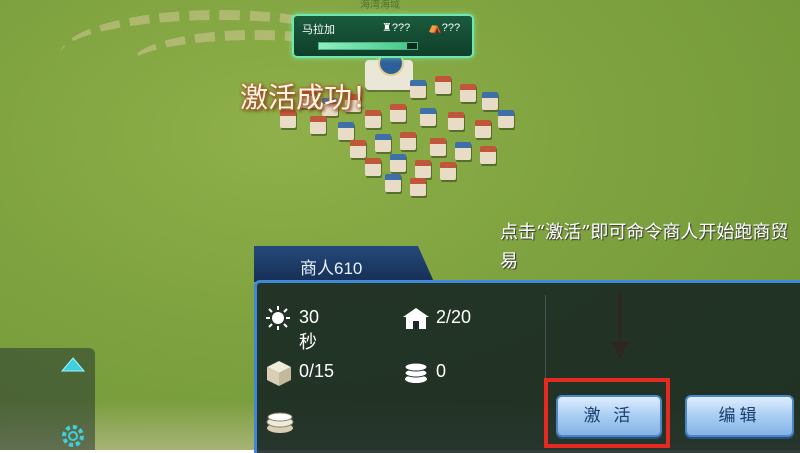 The width and height of the screenshot is (800, 453). What do you see at coordinates (380, 5) in the screenshot?
I see `region-label: 海湾海域` at bounding box center [380, 5].